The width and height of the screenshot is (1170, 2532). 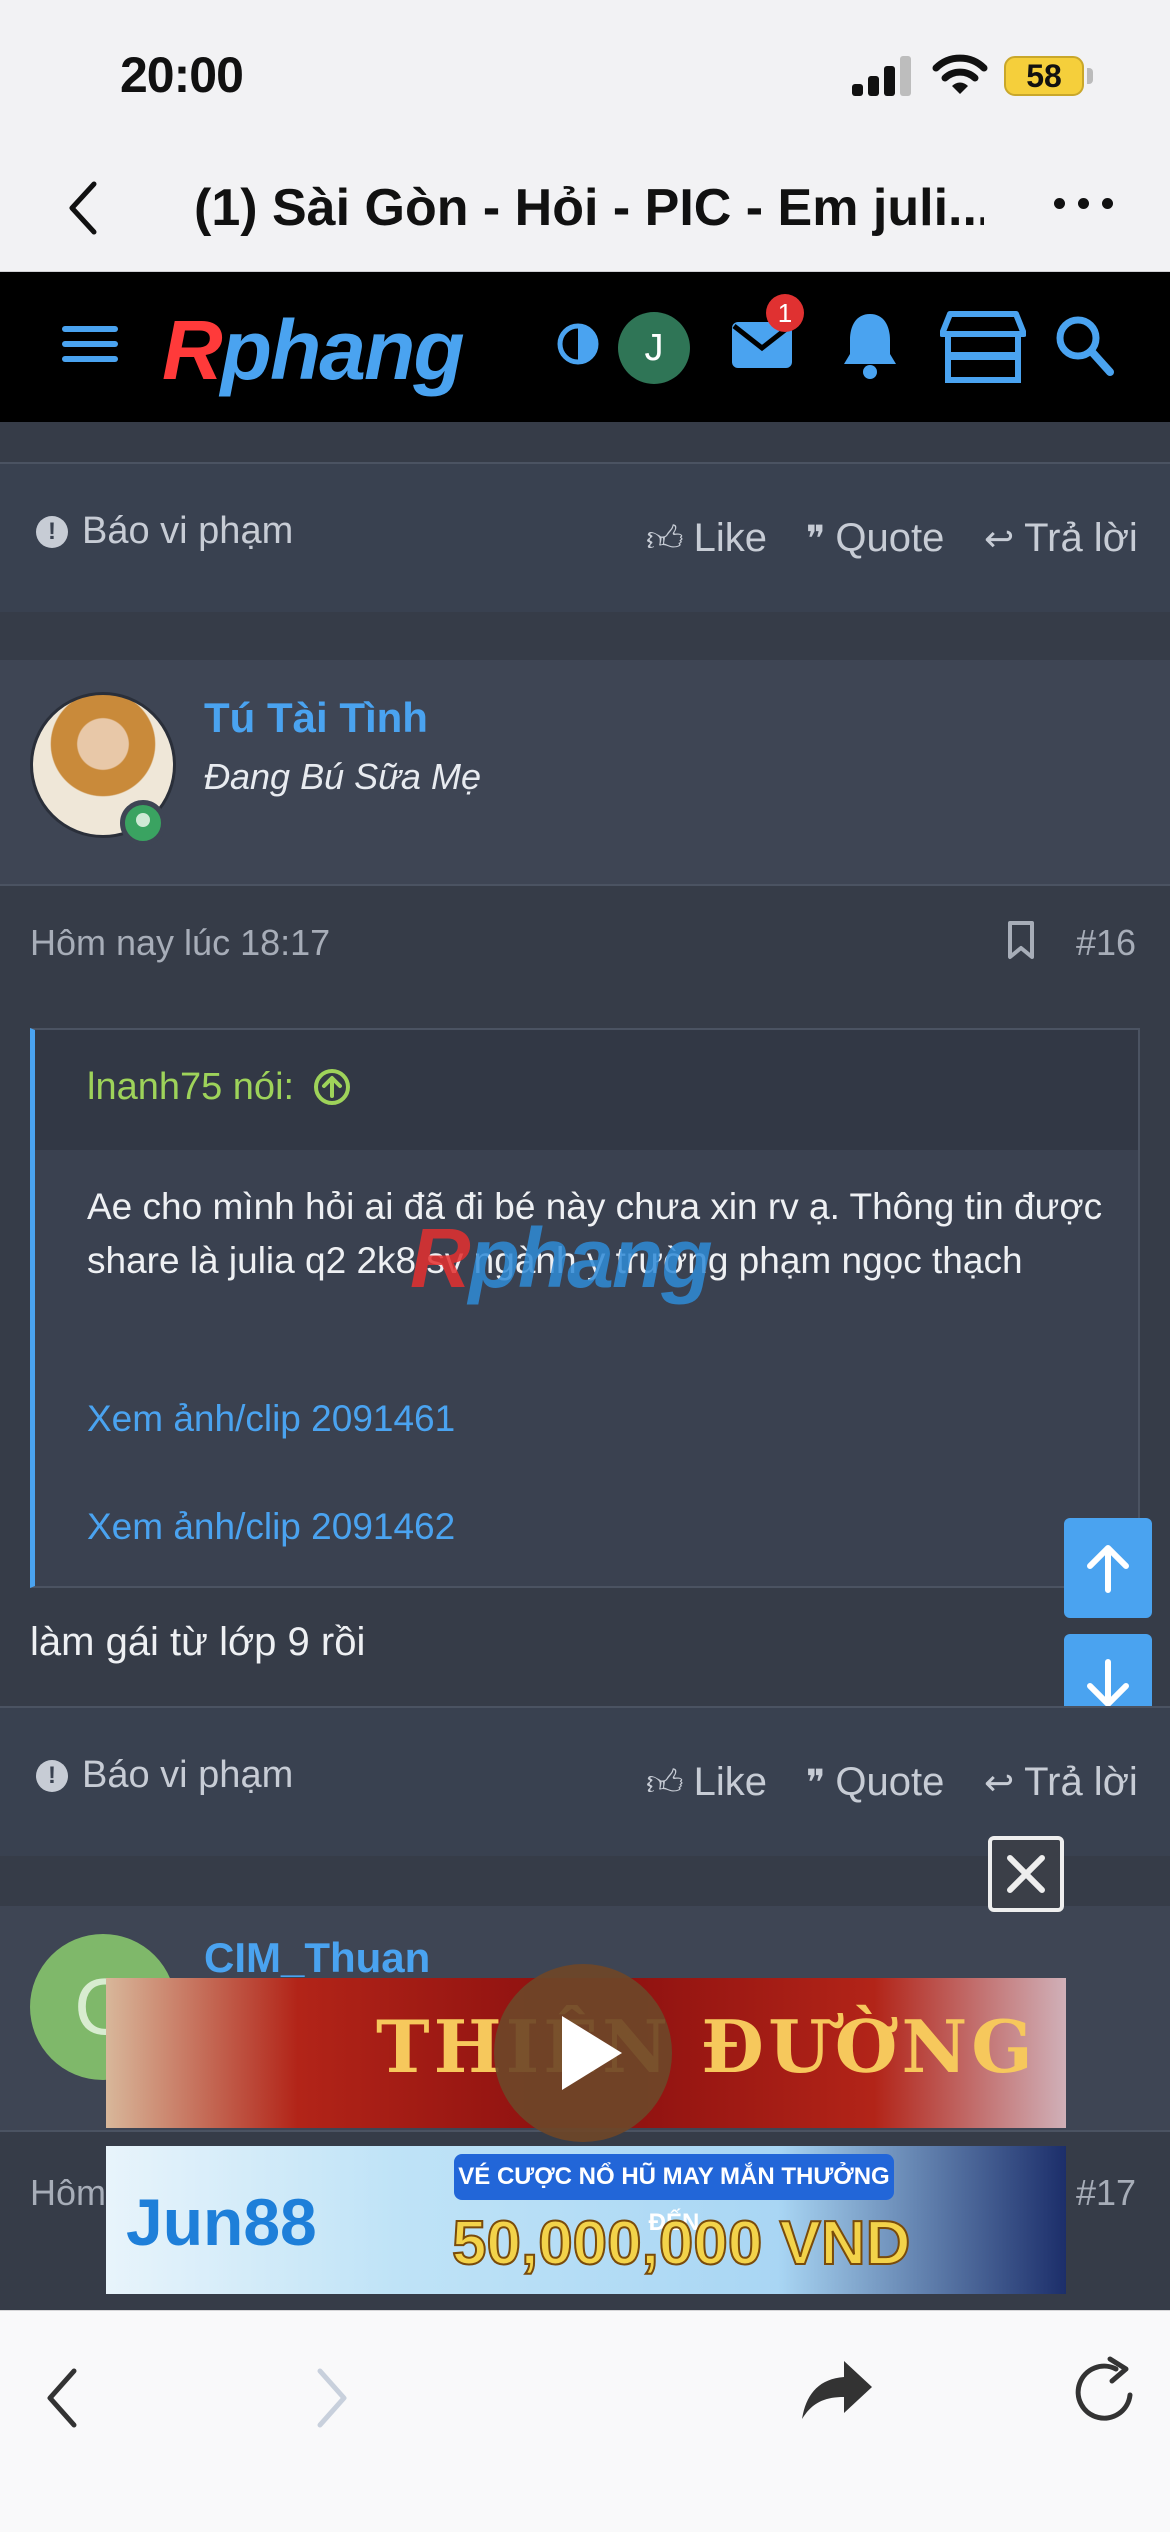 I want to click on status-bar: 20:00 58, so click(x=585, y=75).